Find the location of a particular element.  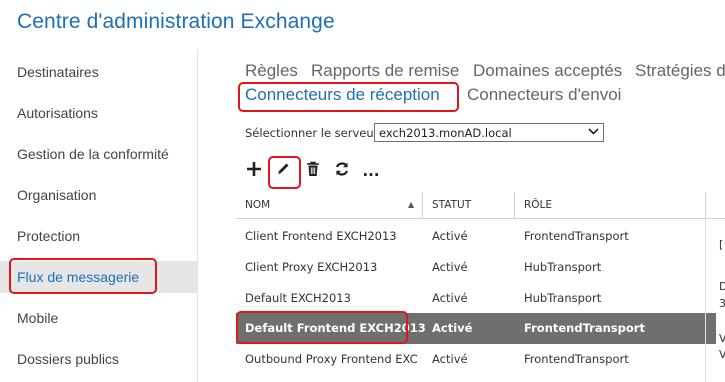

column-header-role: RÔLE is located at coordinates (538, 205).